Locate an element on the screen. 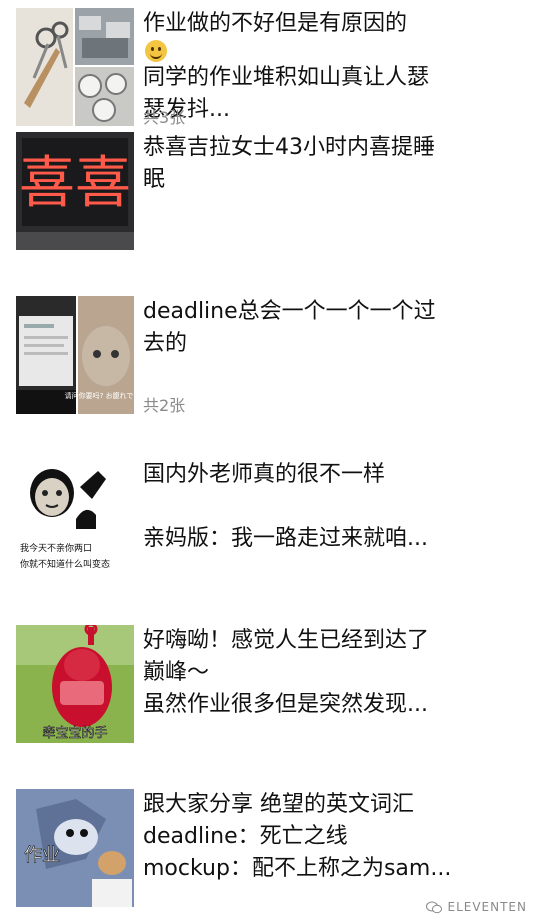  thumbnail-tom-and-jerry: 作业 is located at coordinates (75, 848).